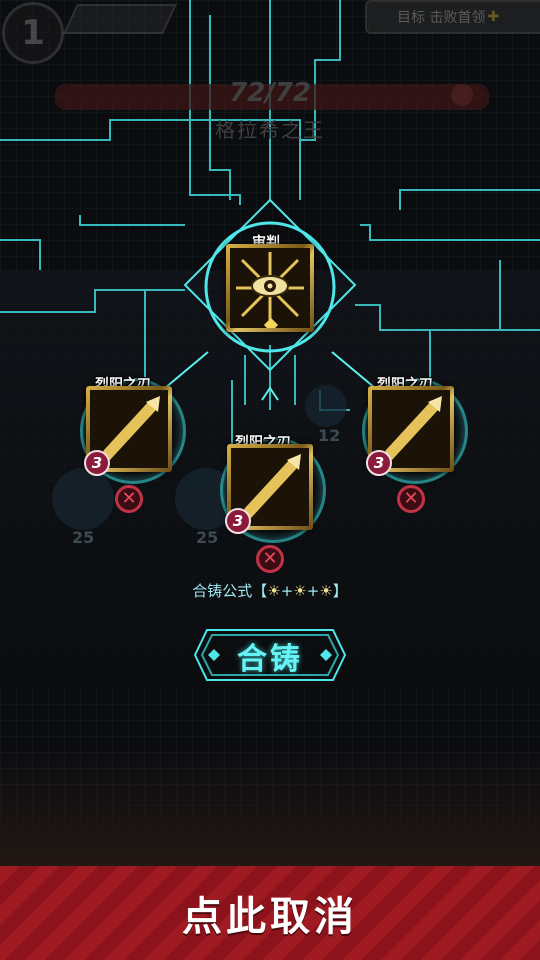 Image resolution: width=540 pixels, height=960 pixels. I want to click on level-badge: 1, so click(33, 33).